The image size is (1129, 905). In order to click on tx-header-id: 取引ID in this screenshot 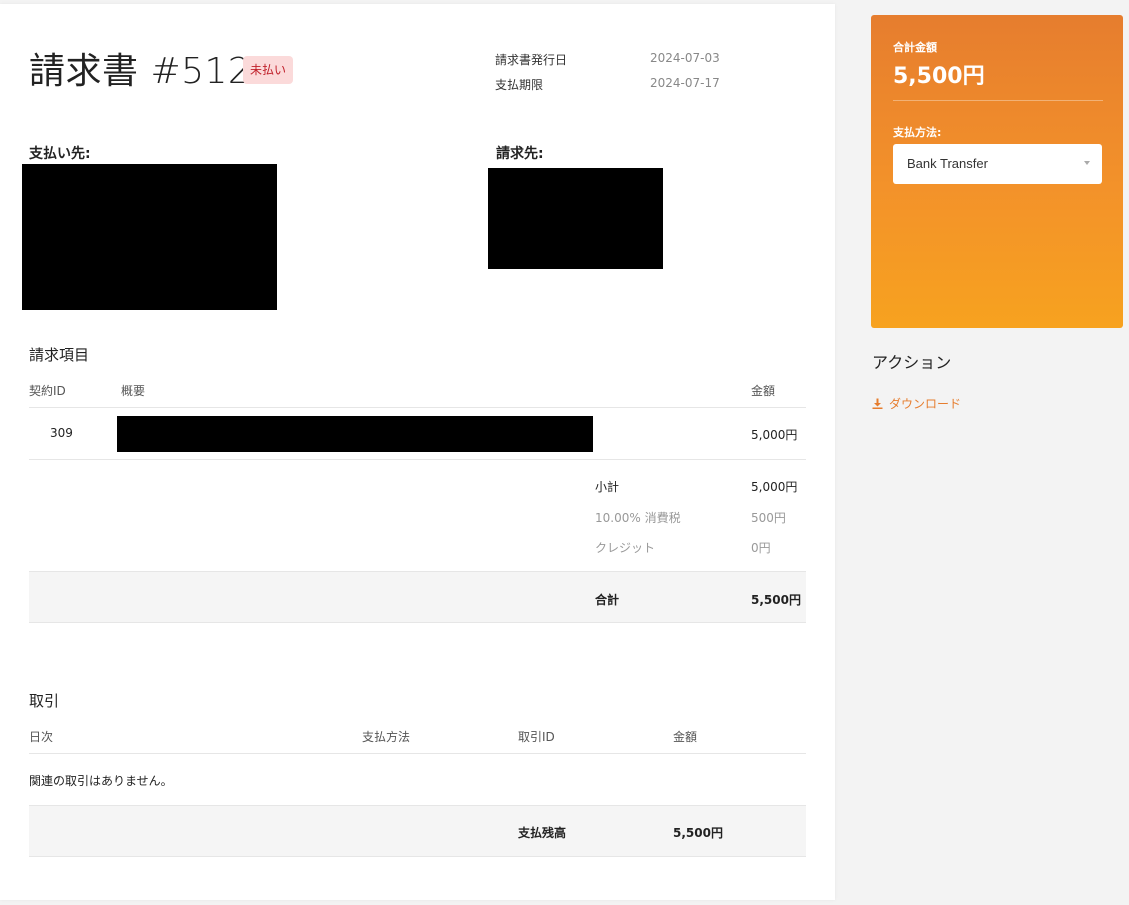, I will do `click(536, 737)`.